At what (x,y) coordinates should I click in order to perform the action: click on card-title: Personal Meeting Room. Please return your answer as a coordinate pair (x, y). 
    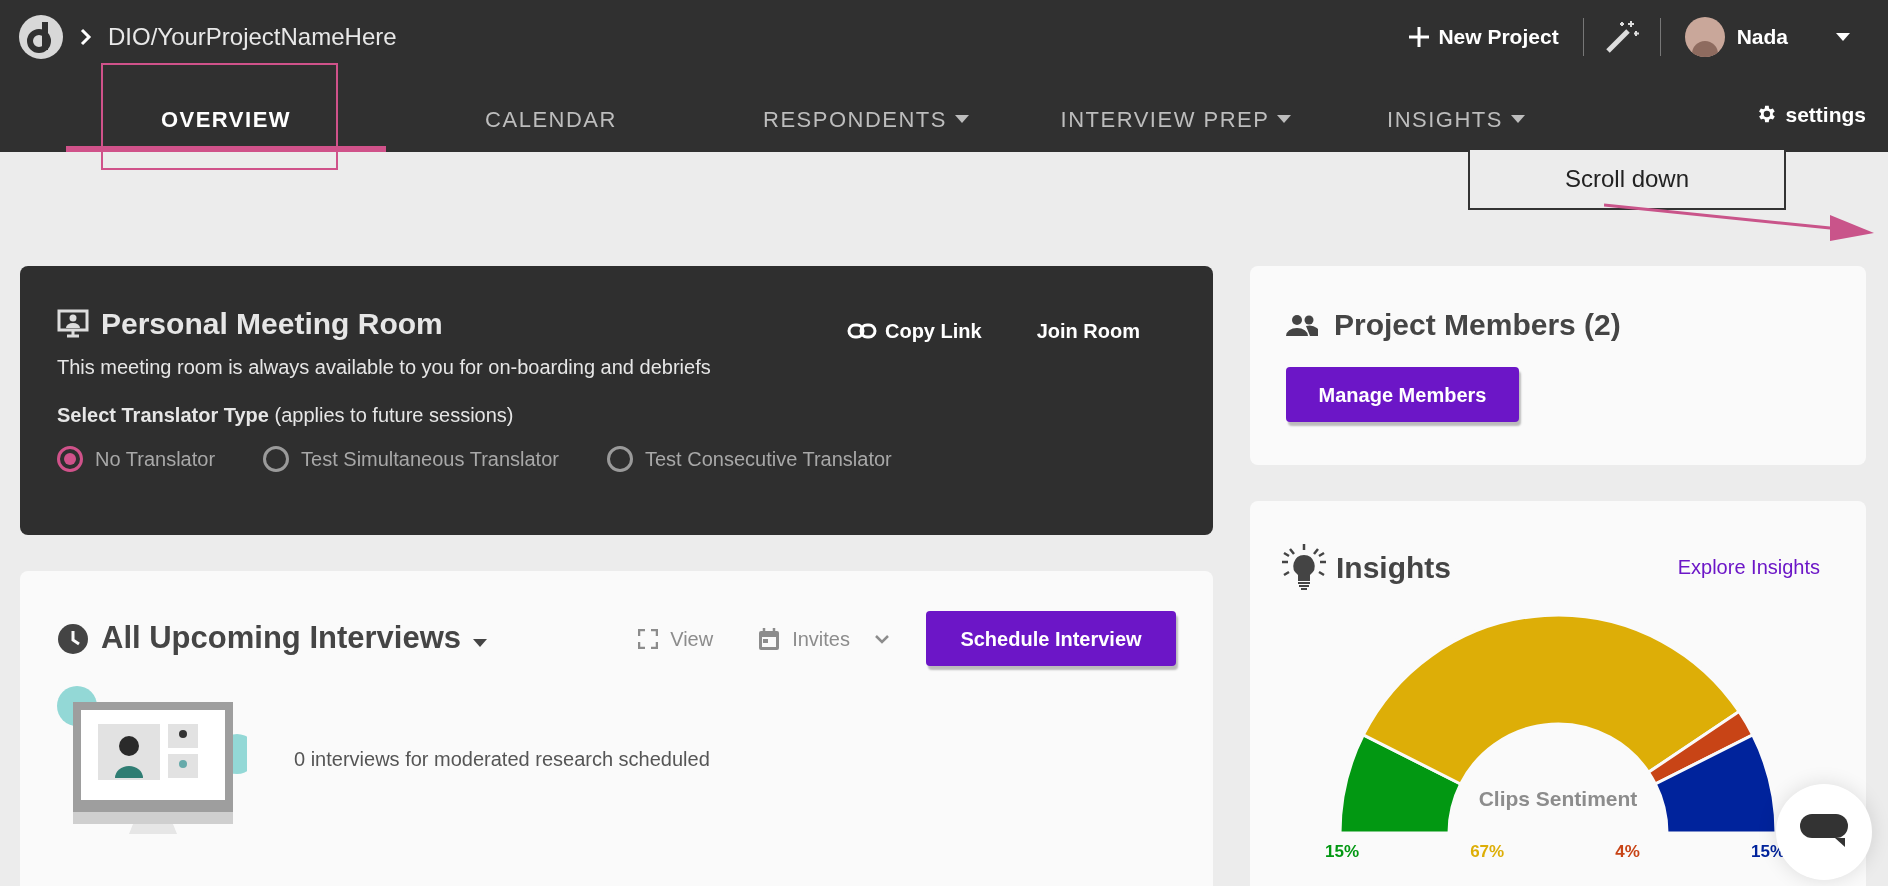
    Looking at the image, I should click on (272, 323).